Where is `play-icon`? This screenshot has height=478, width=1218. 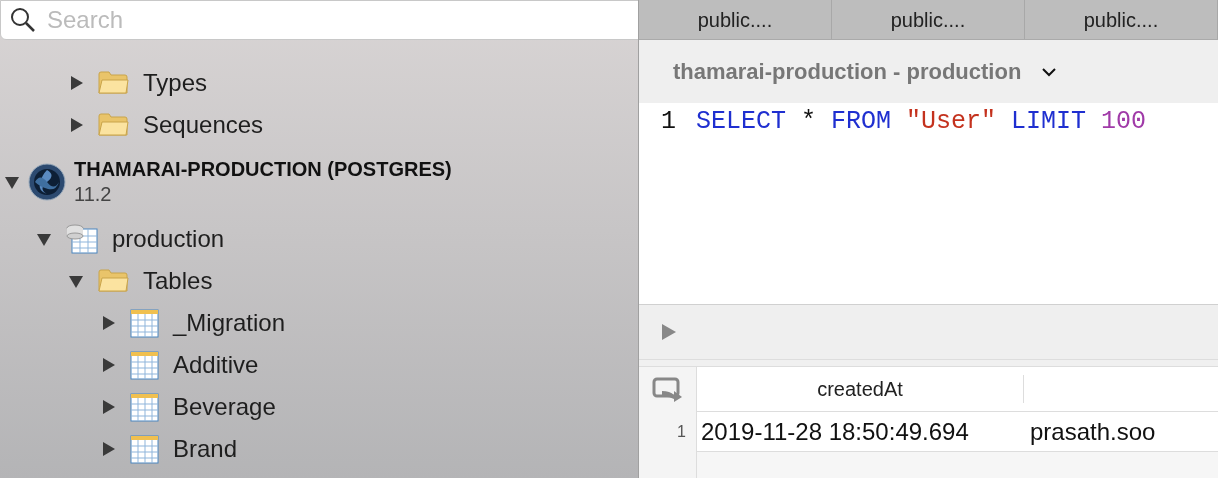
play-icon is located at coordinates (669, 332).